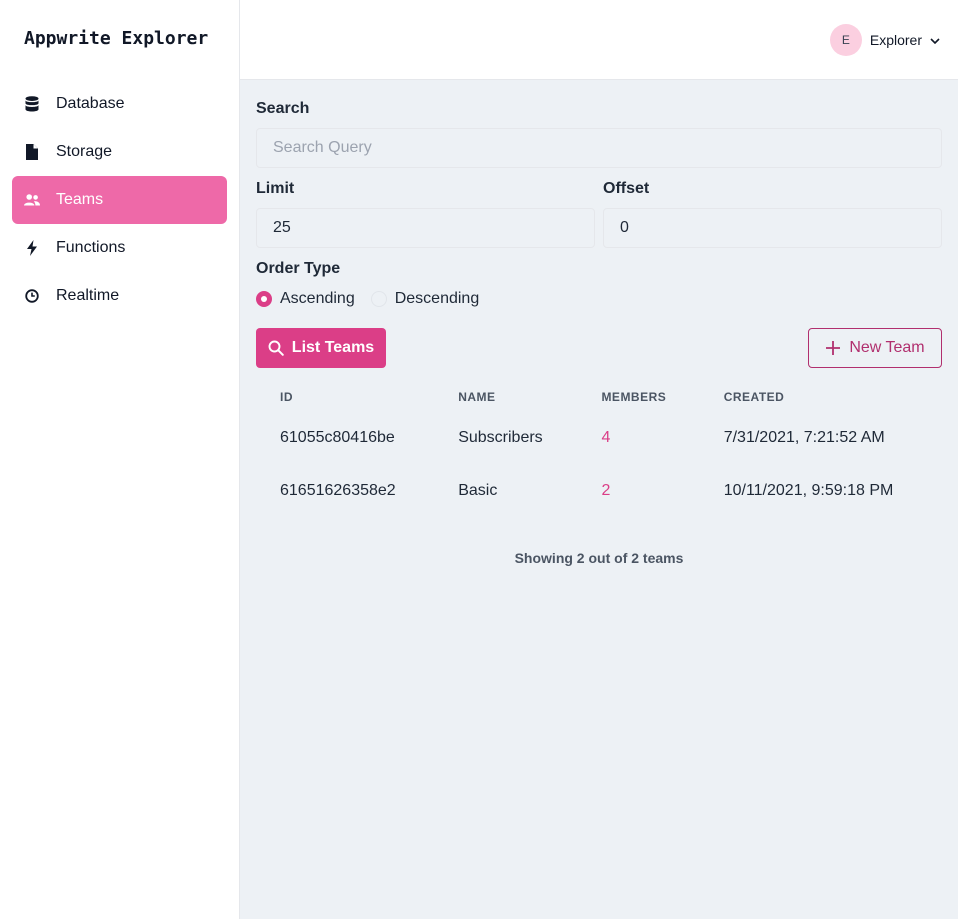 The width and height of the screenshot is (958, 919). What do you see at coordinates (337, 437) in the screenshot?
I see `team-id: 61055c80416be` at bounding box center [337, 437].